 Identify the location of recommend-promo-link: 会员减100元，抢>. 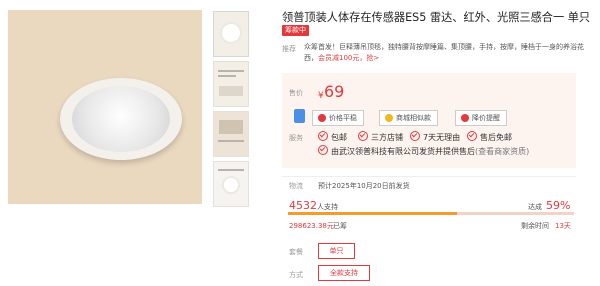
(348, 58).